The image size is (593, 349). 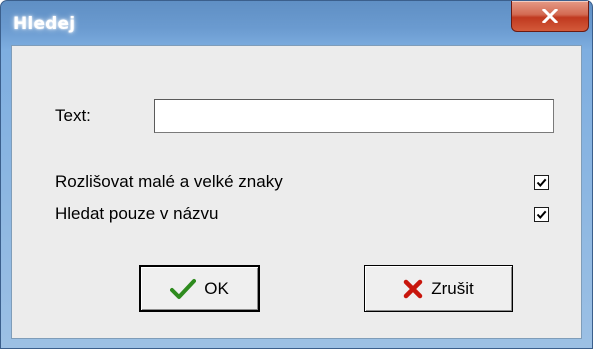 I want to click on ok-button-label: OK, so click(x=216, y=288).